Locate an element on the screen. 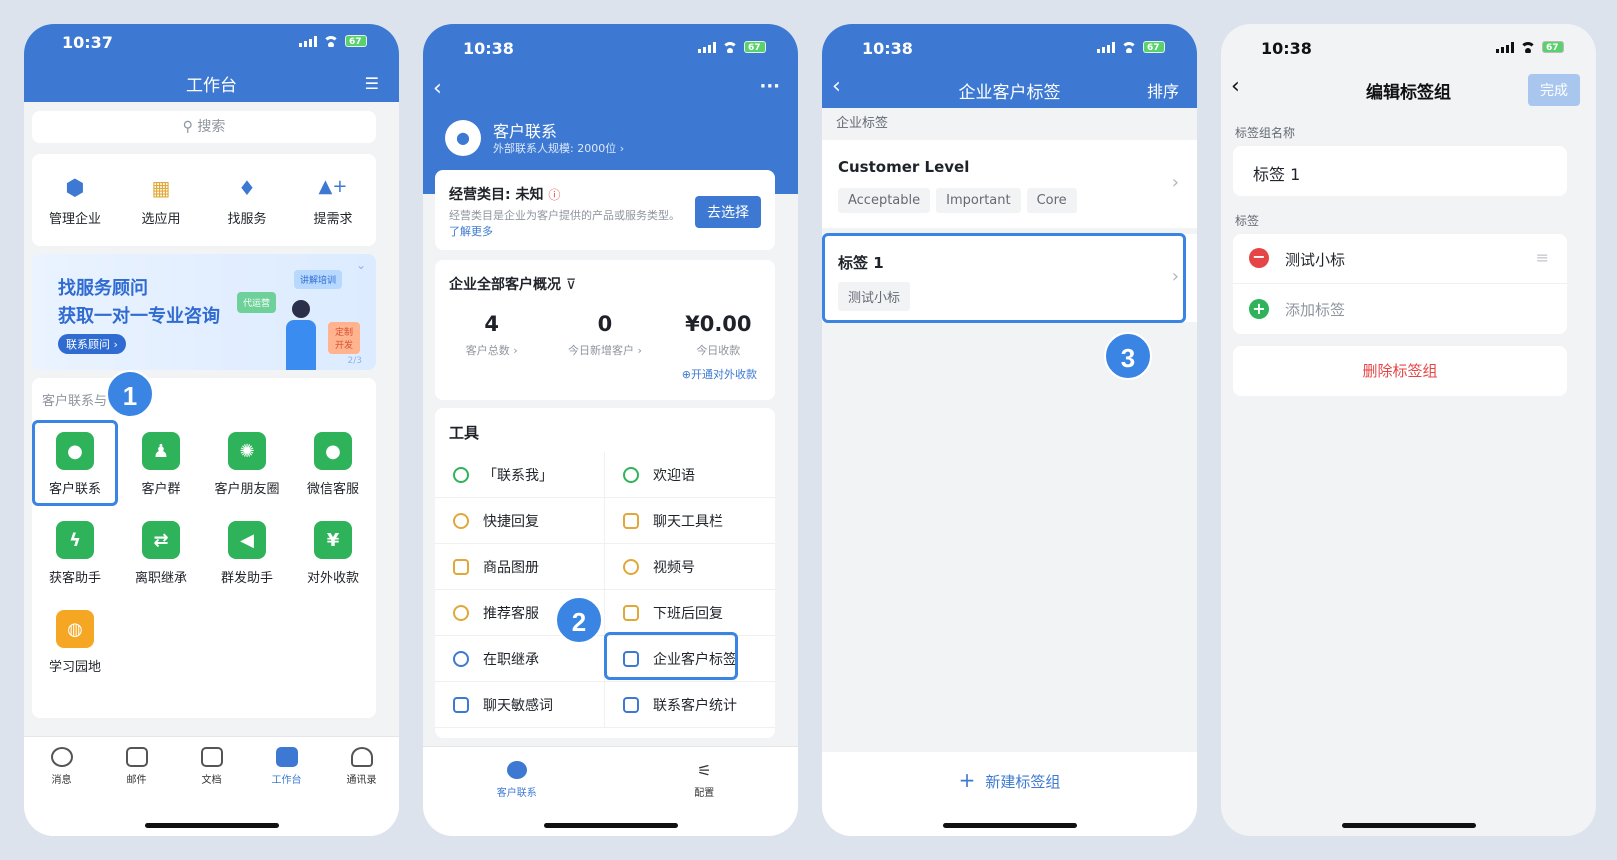 This screenshot has height=860, width=1617. quick-submit-request: ▲+ 提需求 is located at coordinates (333, 201).